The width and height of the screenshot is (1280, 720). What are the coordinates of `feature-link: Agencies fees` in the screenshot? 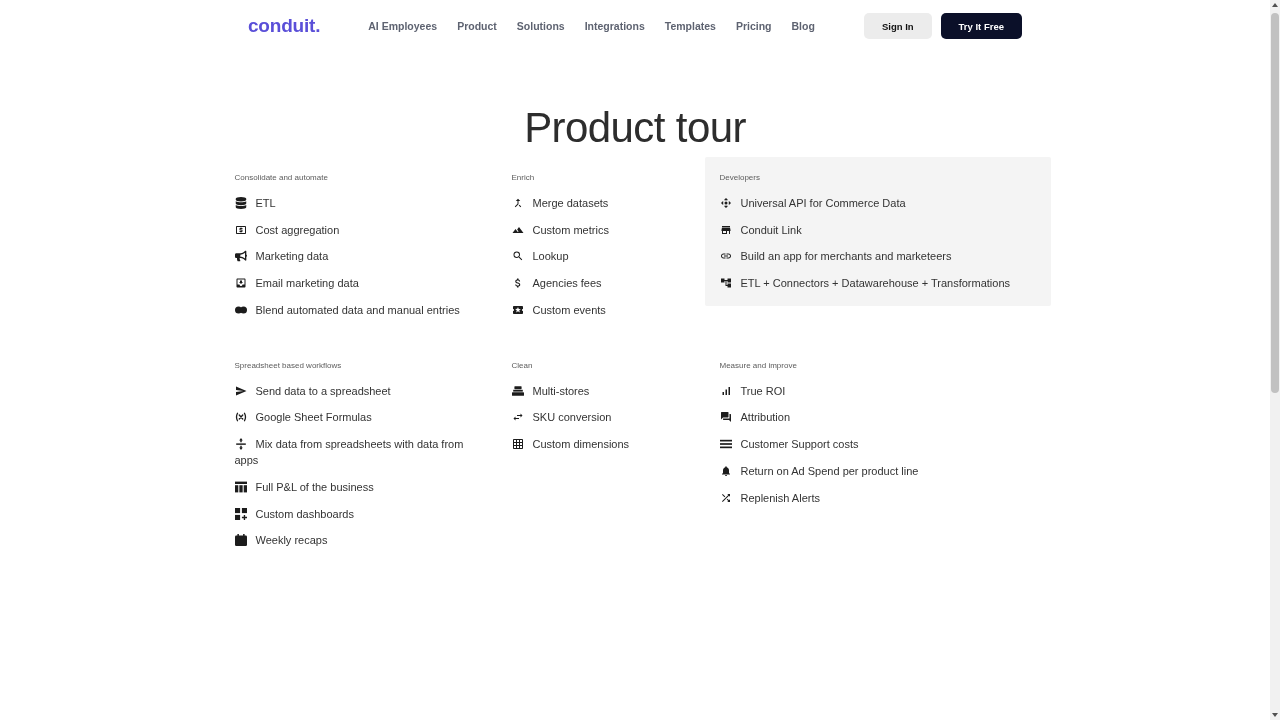 It's located at (600, 283).